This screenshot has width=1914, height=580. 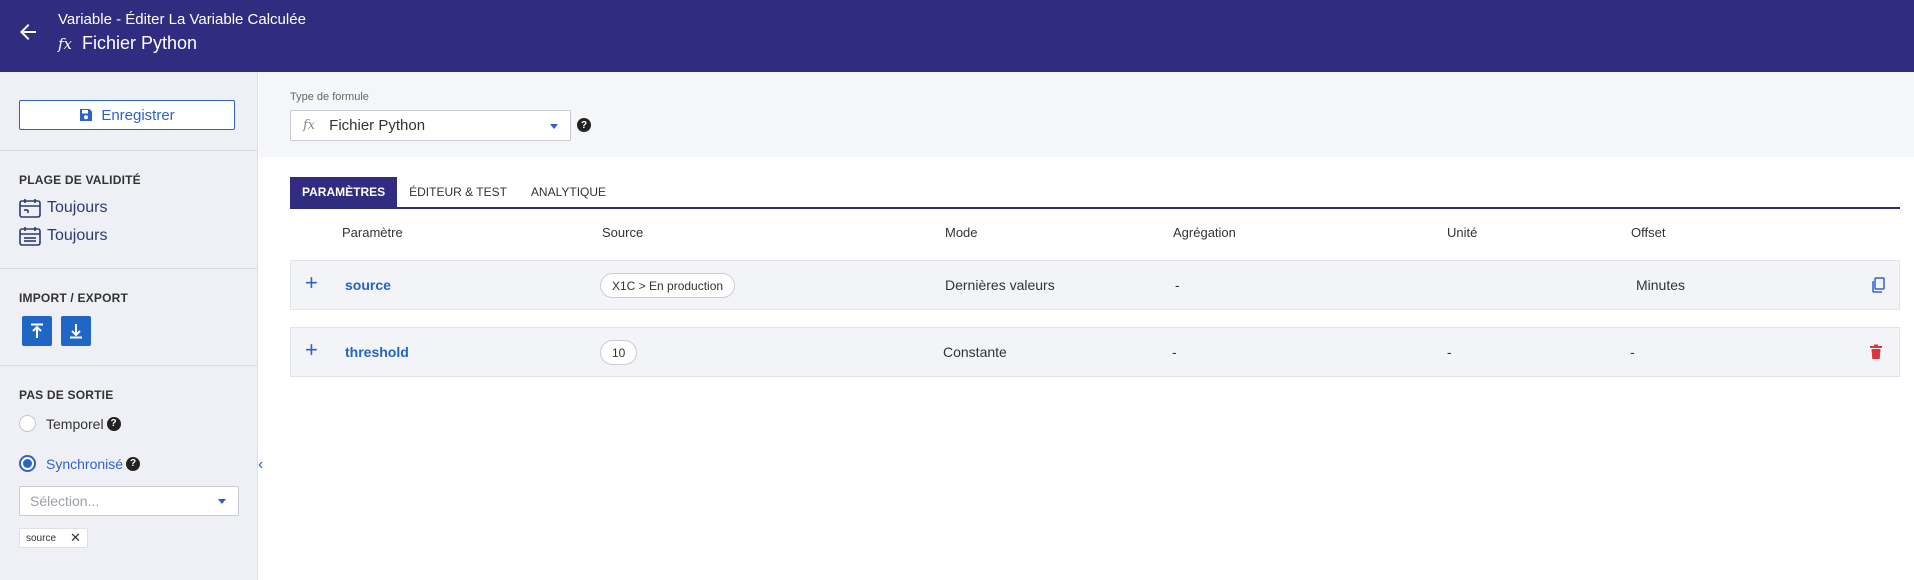 What do you see at coordinates (80, 180) in the screenshot?
I see `validity-section-title: PLAGE DE VALIDITÉ` at bounding box center [80, 180].